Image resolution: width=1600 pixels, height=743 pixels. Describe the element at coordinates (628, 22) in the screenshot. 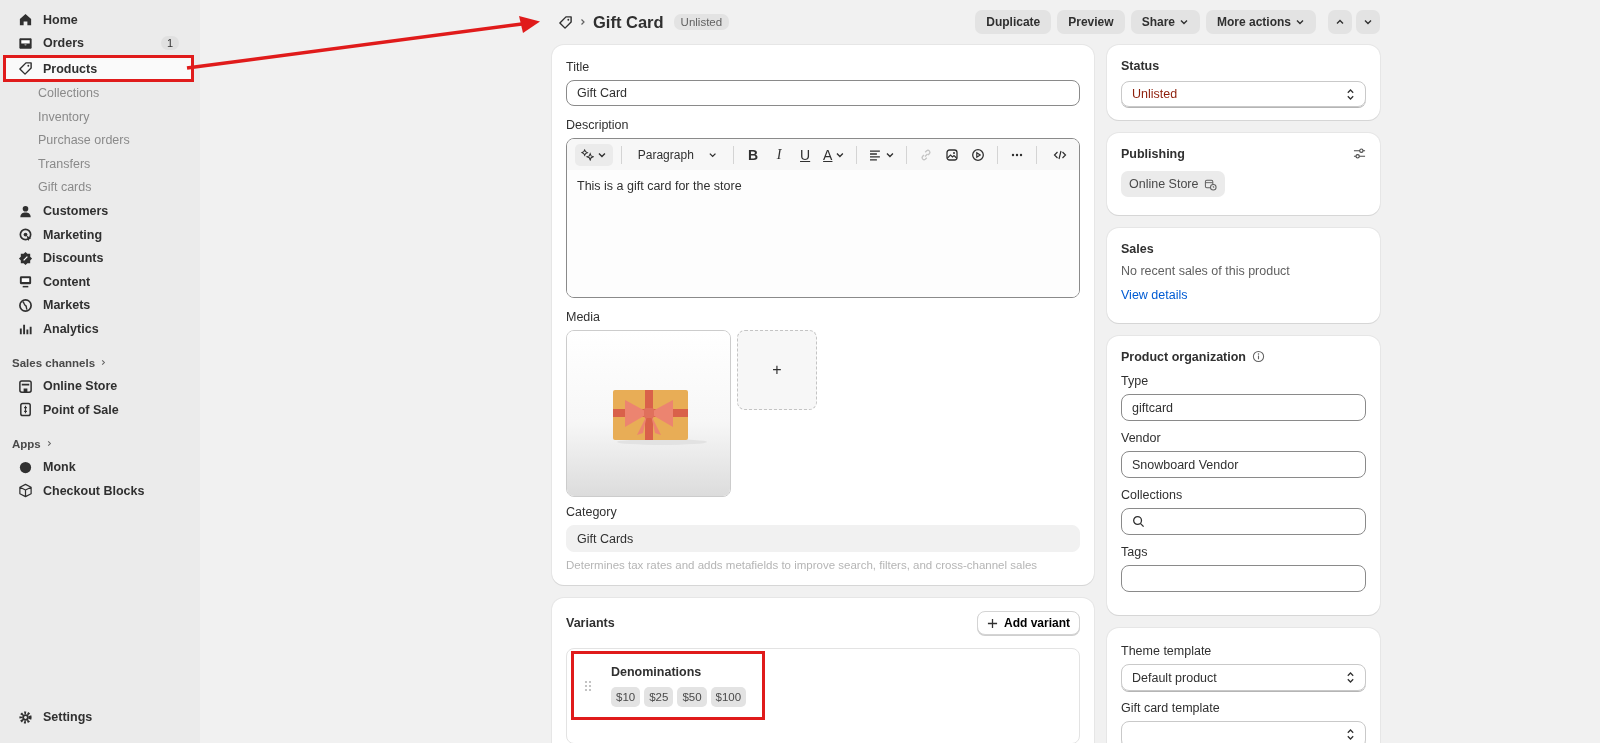

I see `page-title: Gift Card` at that location.